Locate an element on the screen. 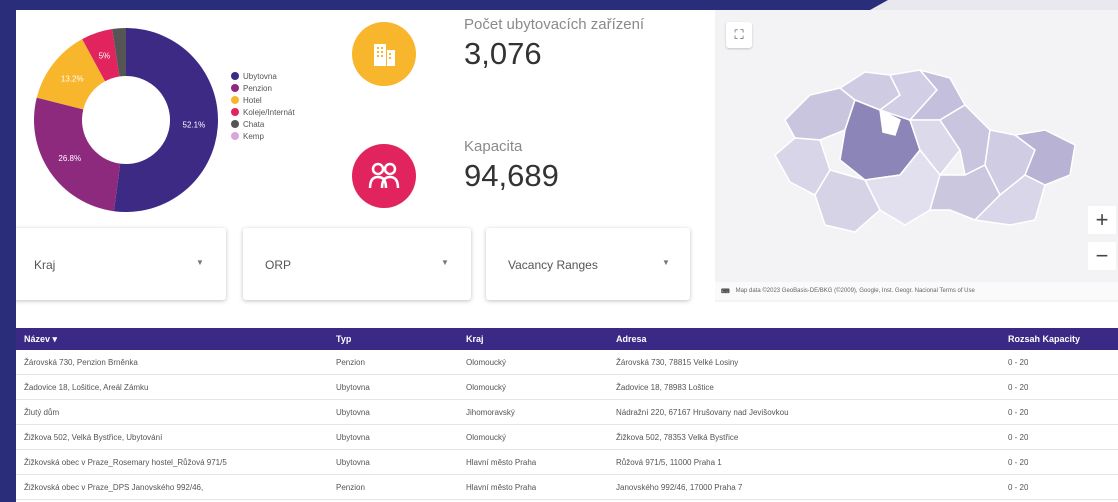  cell-adresa: Růžová 971/5, 11000 Praha 1 is located at coordinates (669, 462).